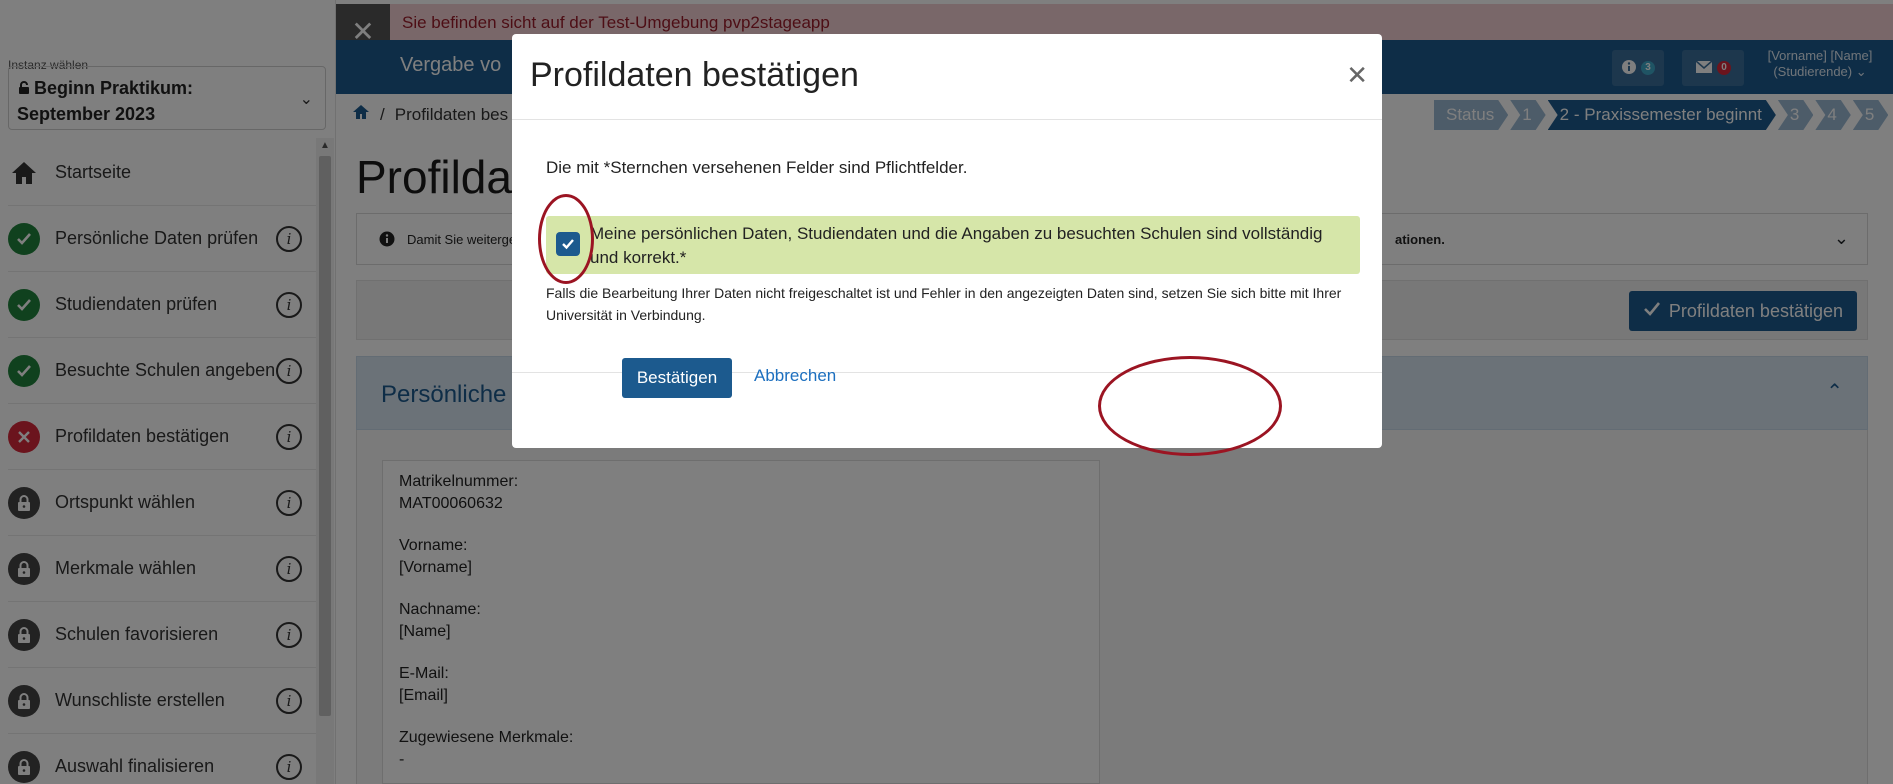 The width and height of the screenshot is (1893, 784). I want to click on confirm-button: Bestätigen, so click(677, 378).